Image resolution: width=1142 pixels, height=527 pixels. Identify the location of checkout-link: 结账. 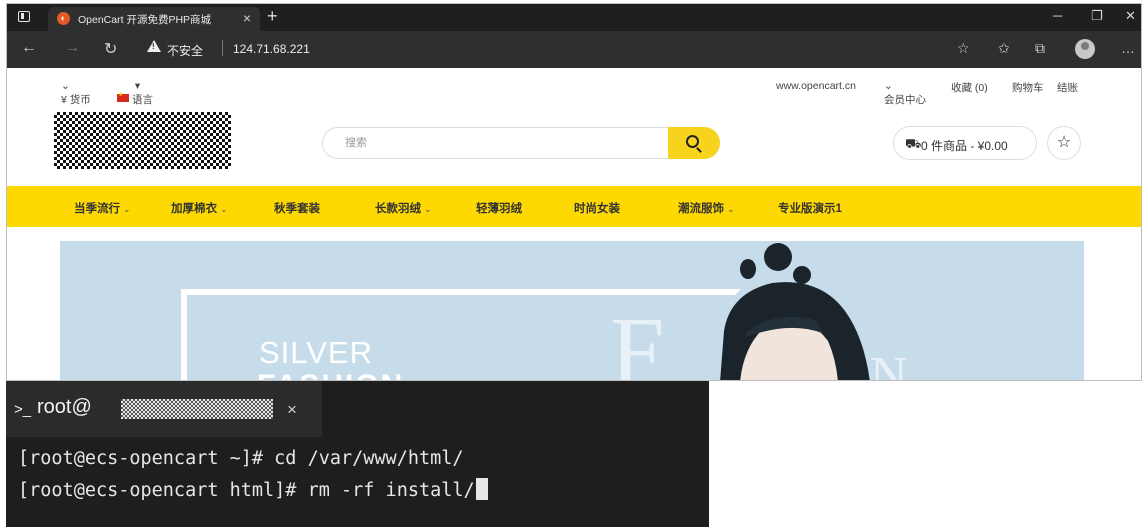
(1067, 87).